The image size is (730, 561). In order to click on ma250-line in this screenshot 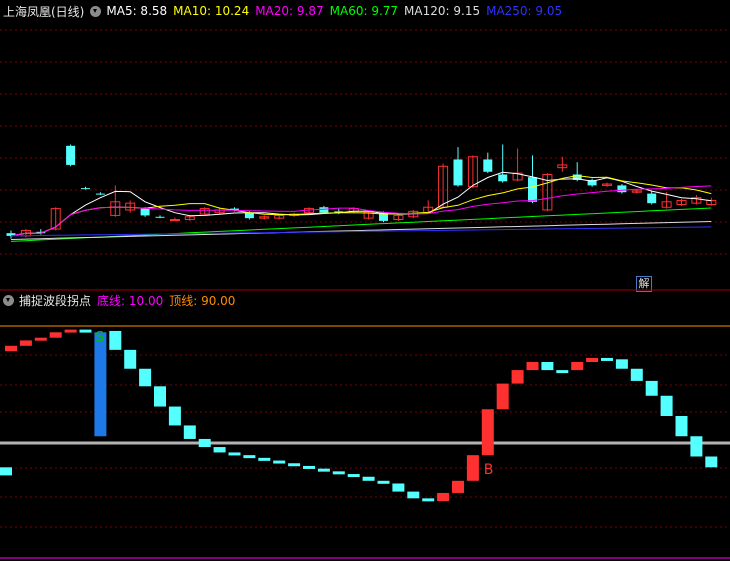, I will do `click(361, 231)`.